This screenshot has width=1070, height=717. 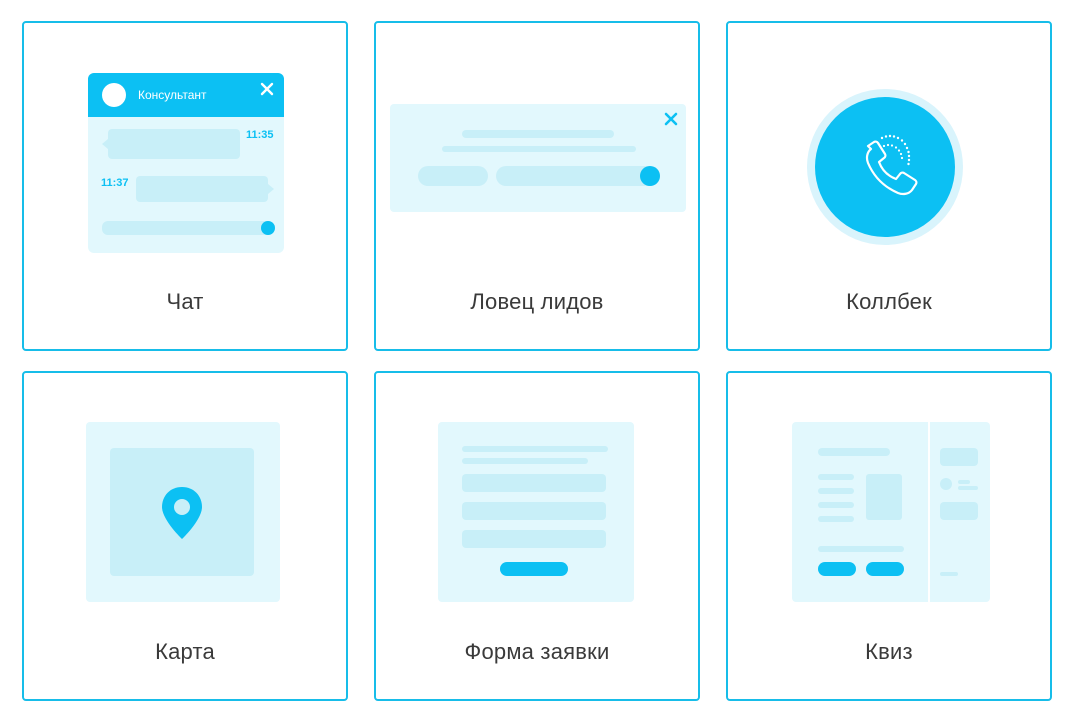 What do you see at coordinates (885, 167) in the screenshot?
I see `phone-icon` at bounding box center [885, 167].